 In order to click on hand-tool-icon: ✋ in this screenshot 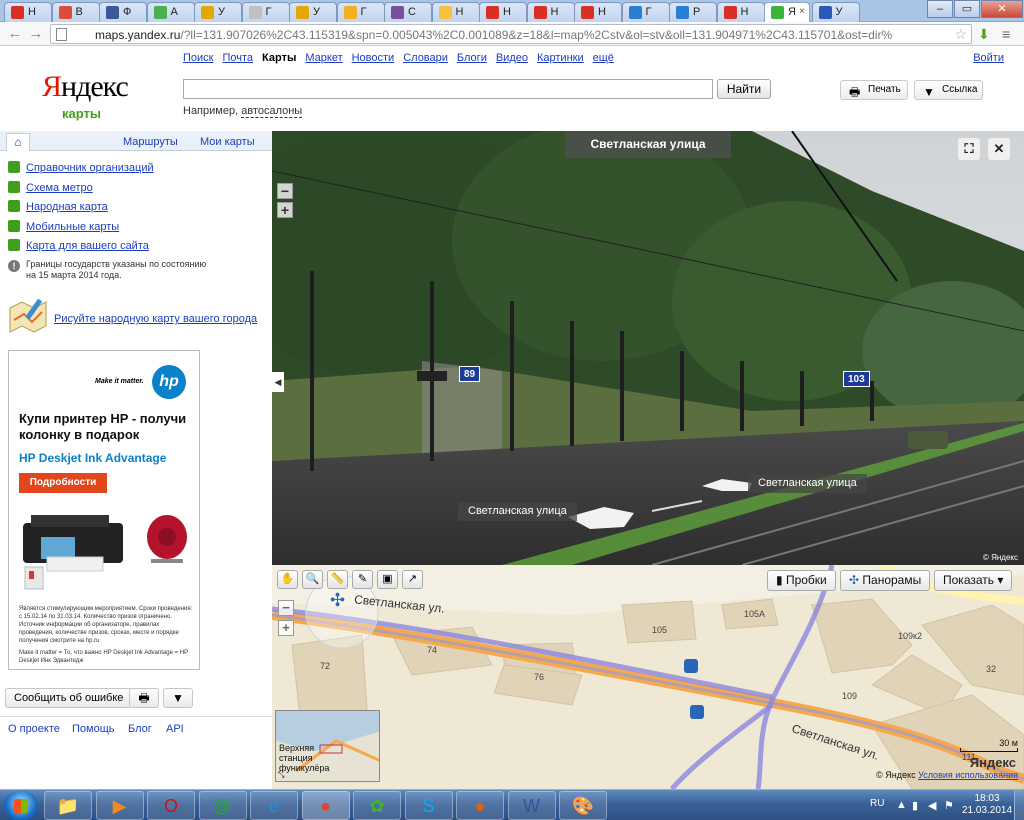, I will do `click(287, 579)`.